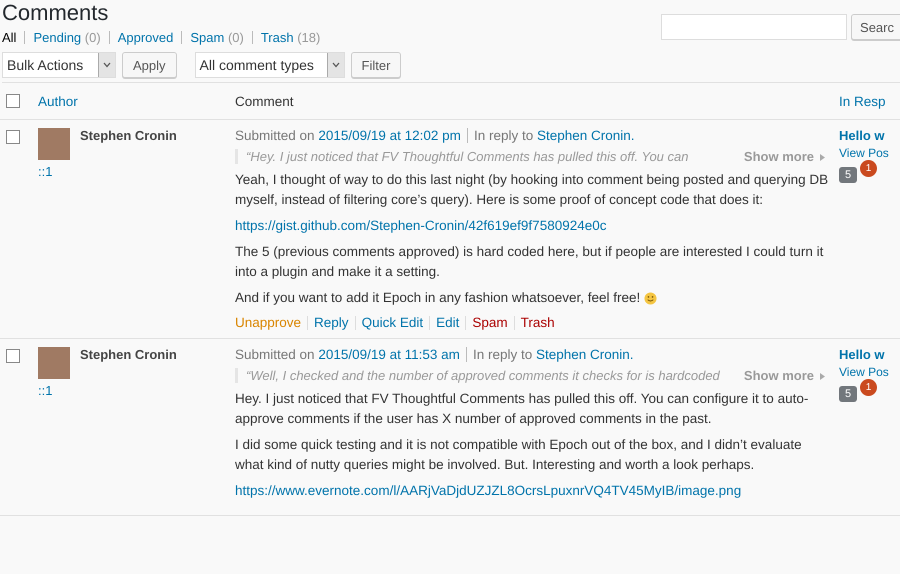  What do you see at coordinates (13, 37) in the screenshot?
I see `filter-link: All` at bounding box center [13, 37].